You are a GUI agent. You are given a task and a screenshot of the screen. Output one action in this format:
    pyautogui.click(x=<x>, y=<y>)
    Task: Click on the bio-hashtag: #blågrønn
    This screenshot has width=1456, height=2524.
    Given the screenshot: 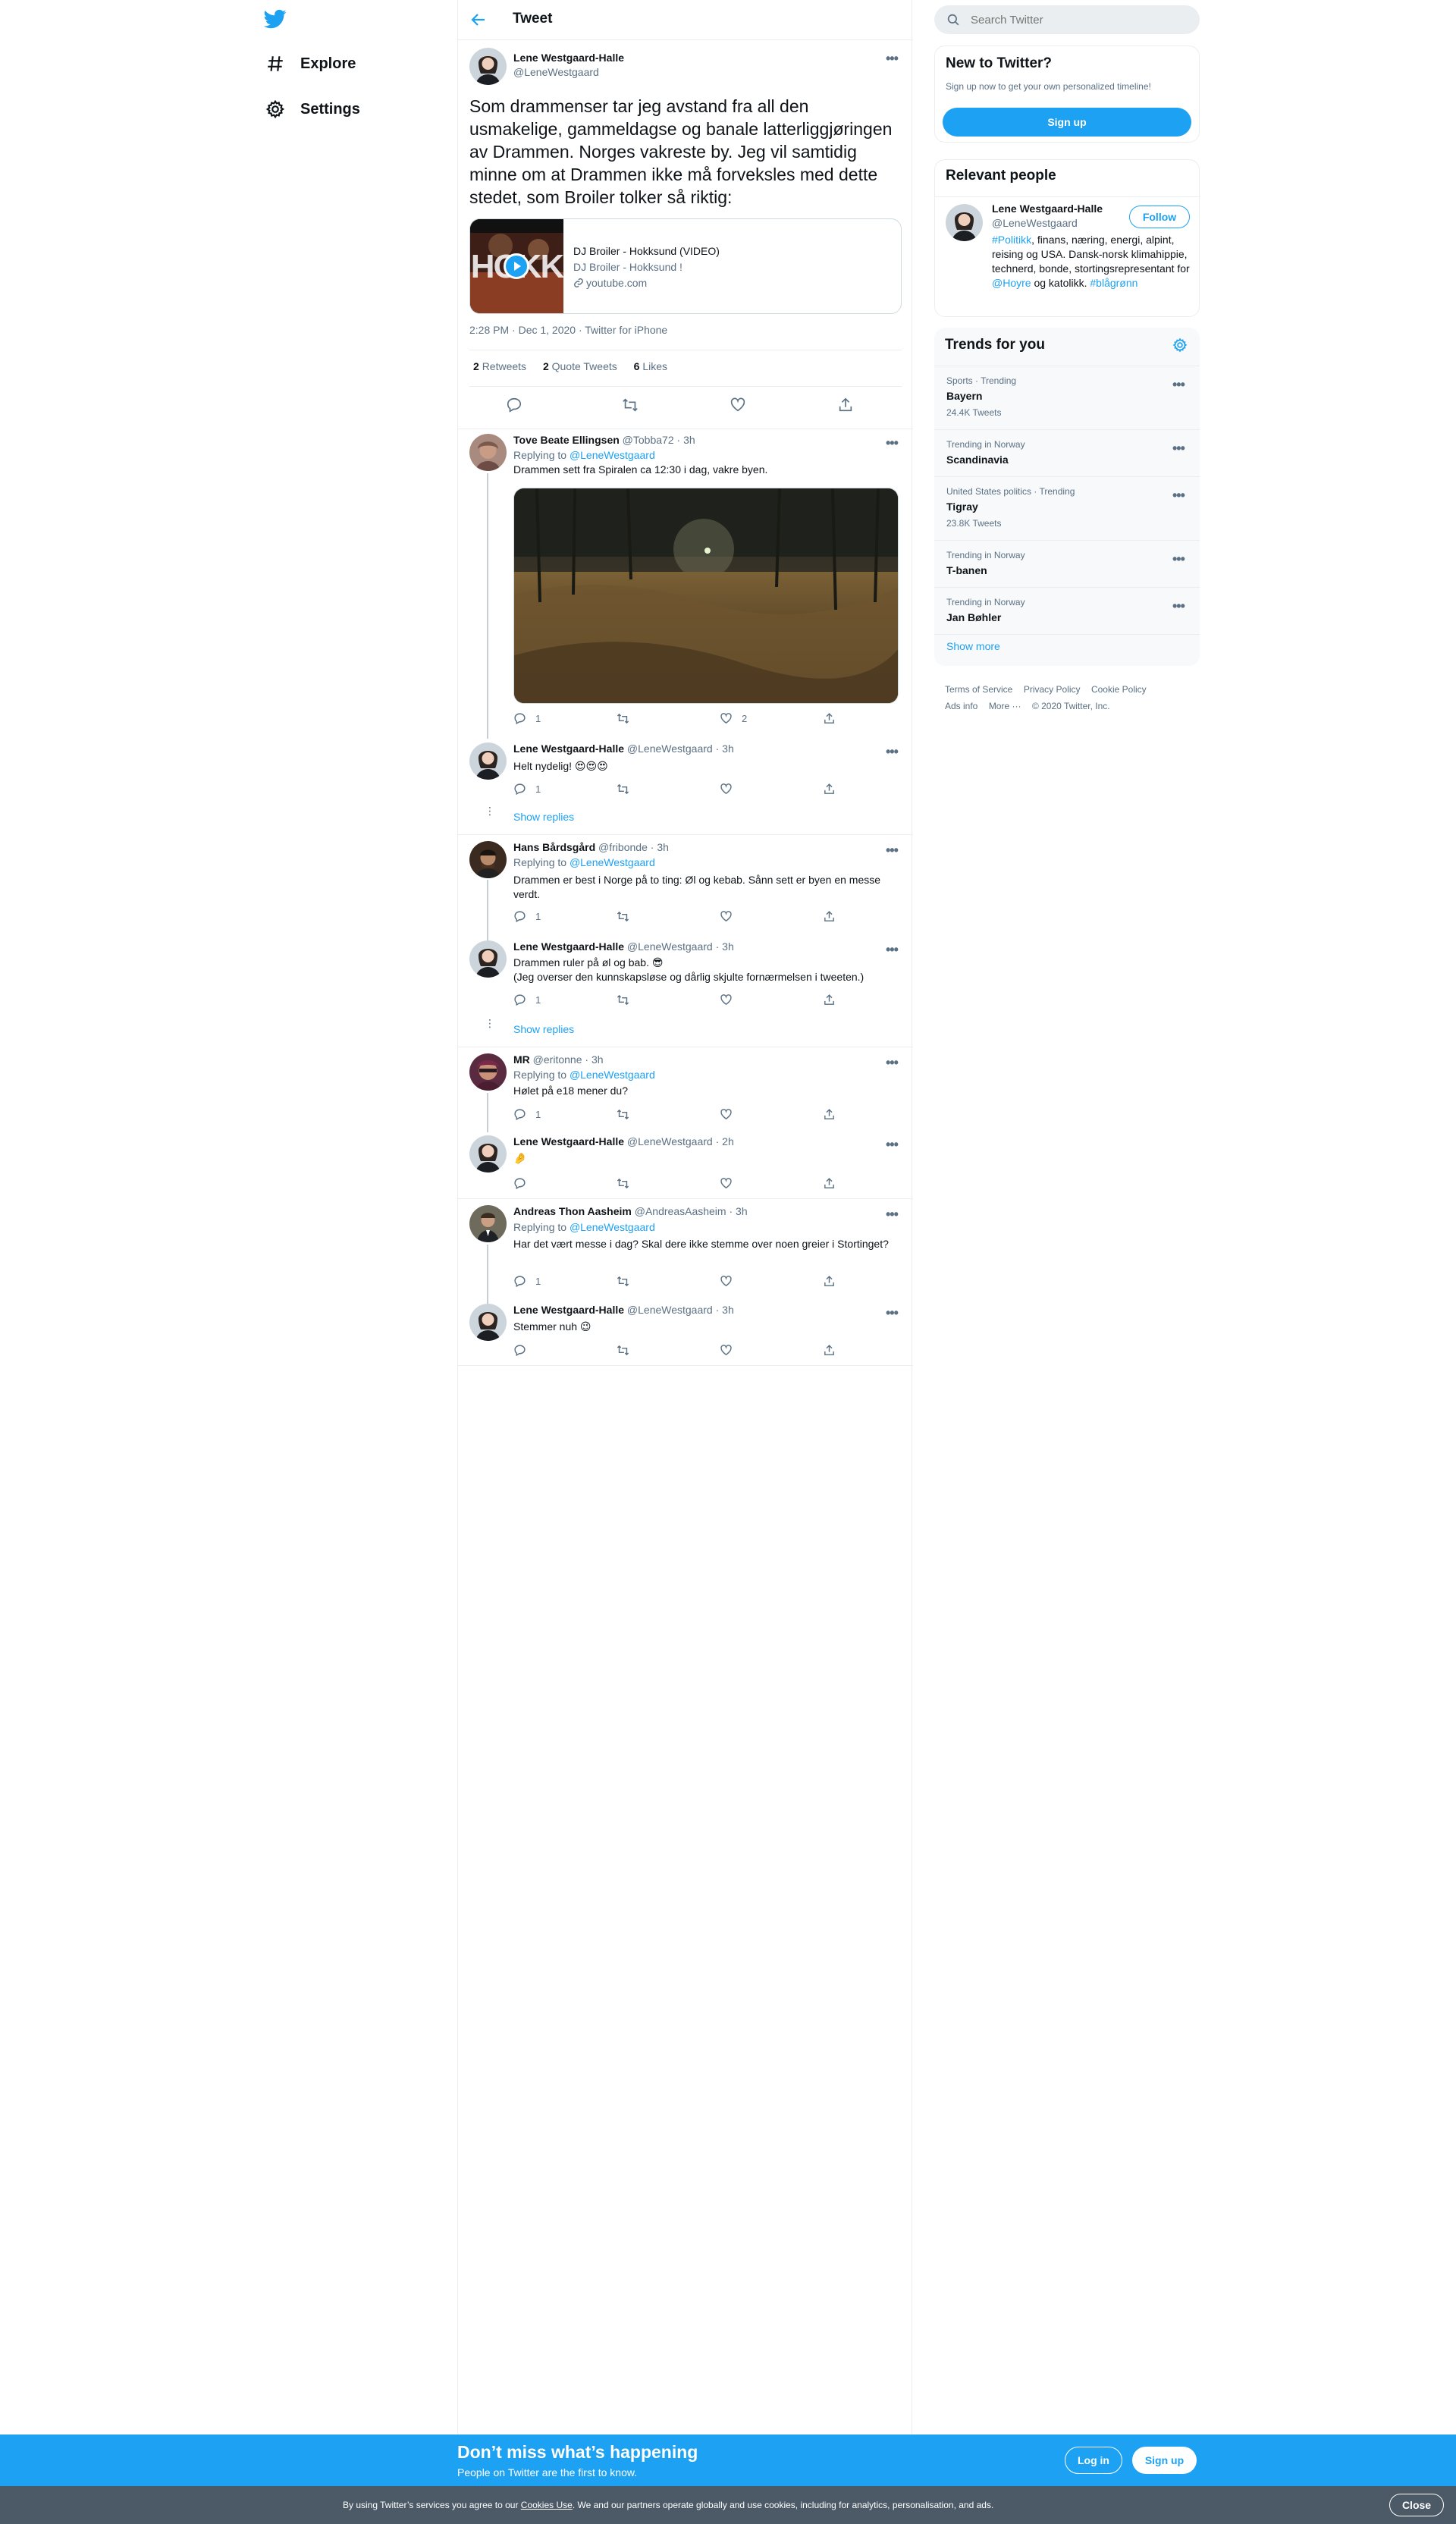 What is the action you would take?
    pyautogui.click(x=1114, y=283)
    